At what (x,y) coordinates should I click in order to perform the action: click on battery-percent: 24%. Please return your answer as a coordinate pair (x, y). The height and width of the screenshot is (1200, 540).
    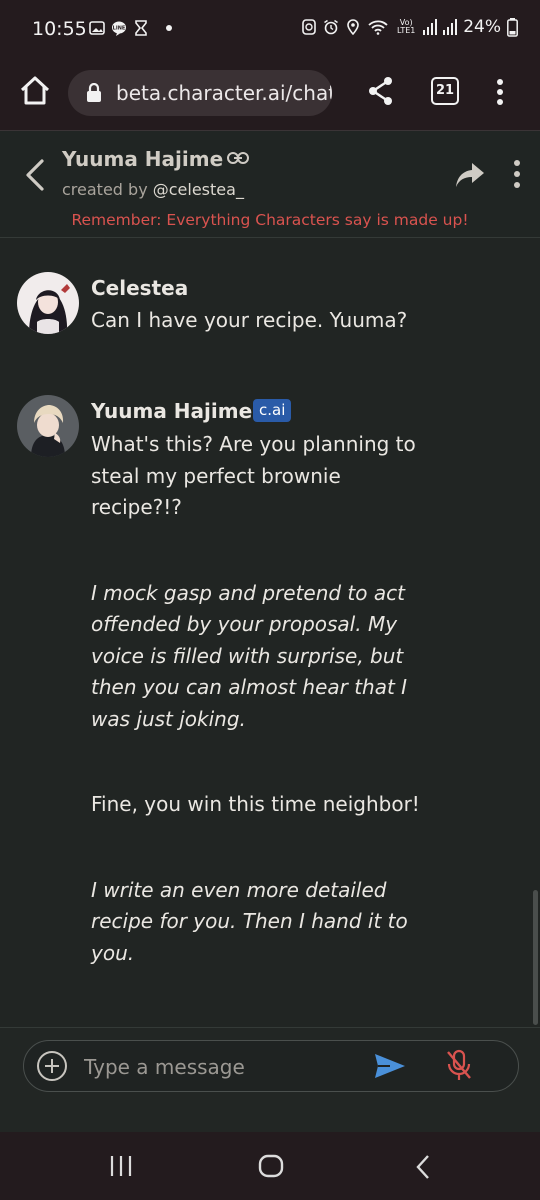
    Looking at the image, I should click on (482, 27).